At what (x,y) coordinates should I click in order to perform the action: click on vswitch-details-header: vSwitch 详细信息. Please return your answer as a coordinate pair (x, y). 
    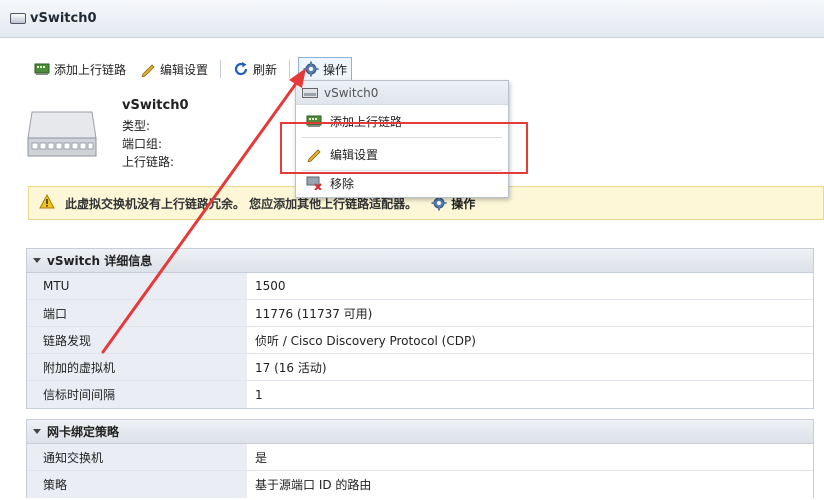
    Looking at the image, I should click on (420, 261).